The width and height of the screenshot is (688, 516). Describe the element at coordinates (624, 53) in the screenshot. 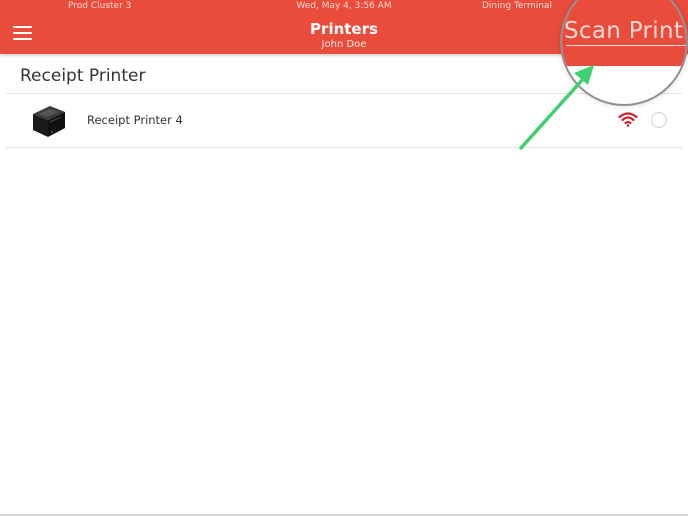

I see `magnifier-callout: Scan Print` at that location.